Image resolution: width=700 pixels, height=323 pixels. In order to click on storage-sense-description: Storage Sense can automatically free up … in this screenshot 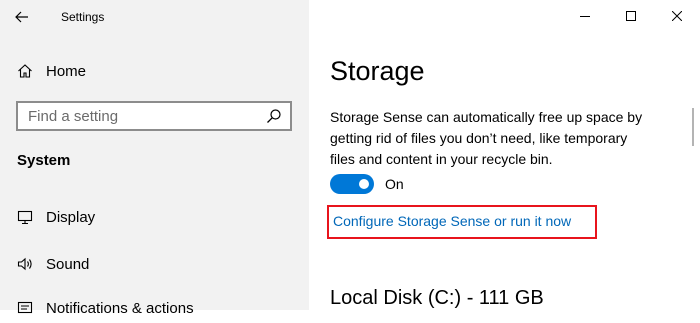, I will do `click(486, 138)`.